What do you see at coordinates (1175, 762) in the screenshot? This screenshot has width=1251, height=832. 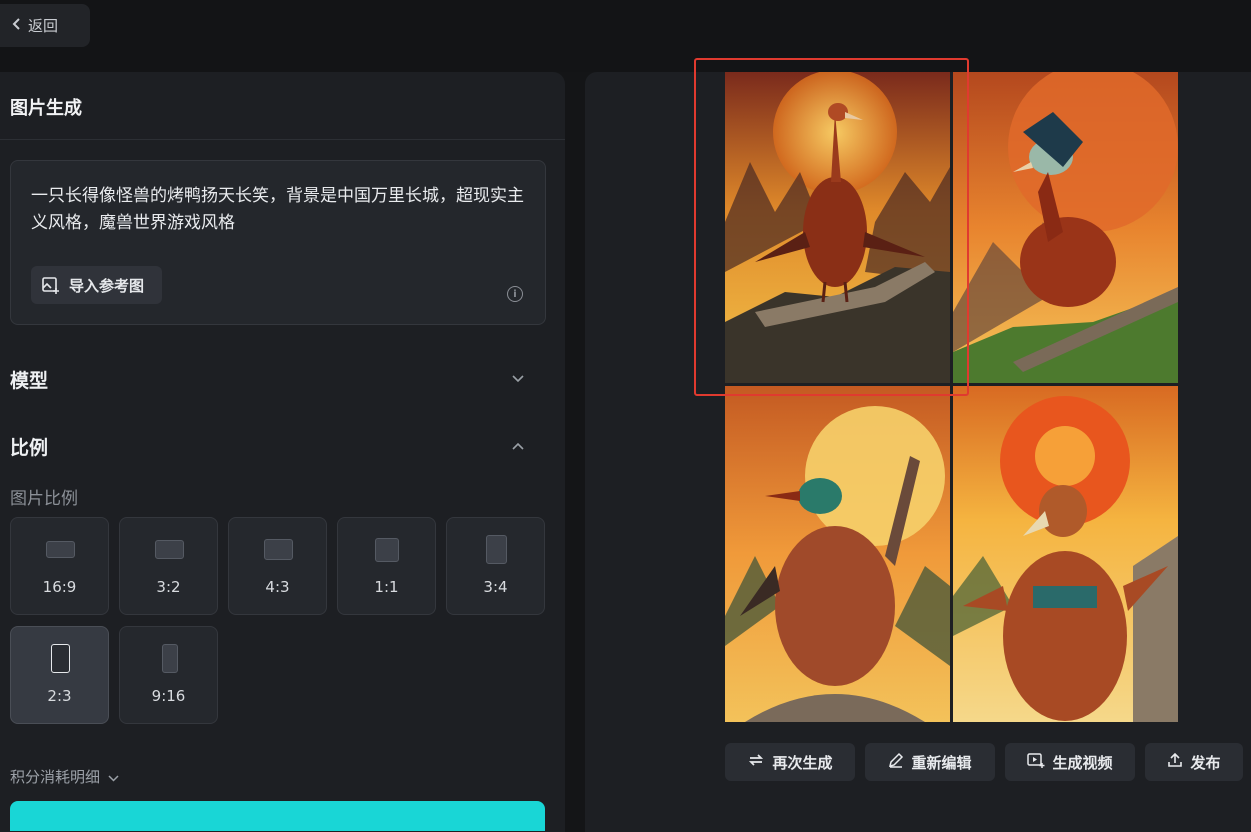 I see `upload-icon` at bounding box center [1175, 762].